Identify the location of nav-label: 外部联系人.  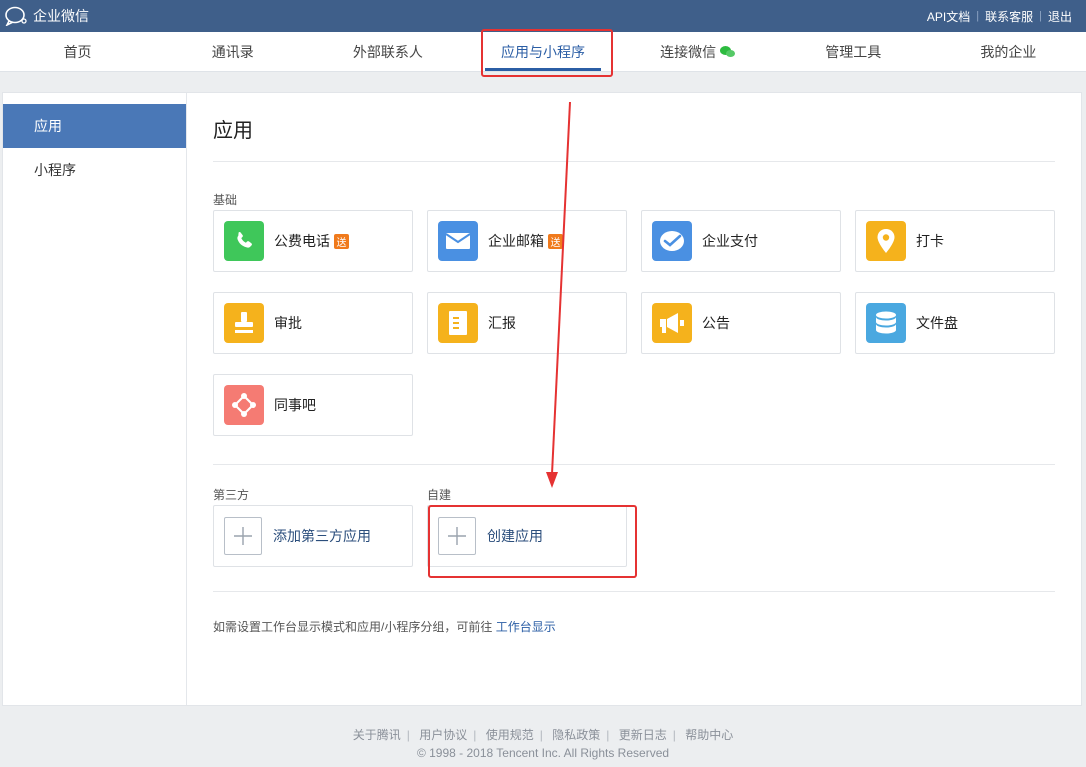
(387, 51).